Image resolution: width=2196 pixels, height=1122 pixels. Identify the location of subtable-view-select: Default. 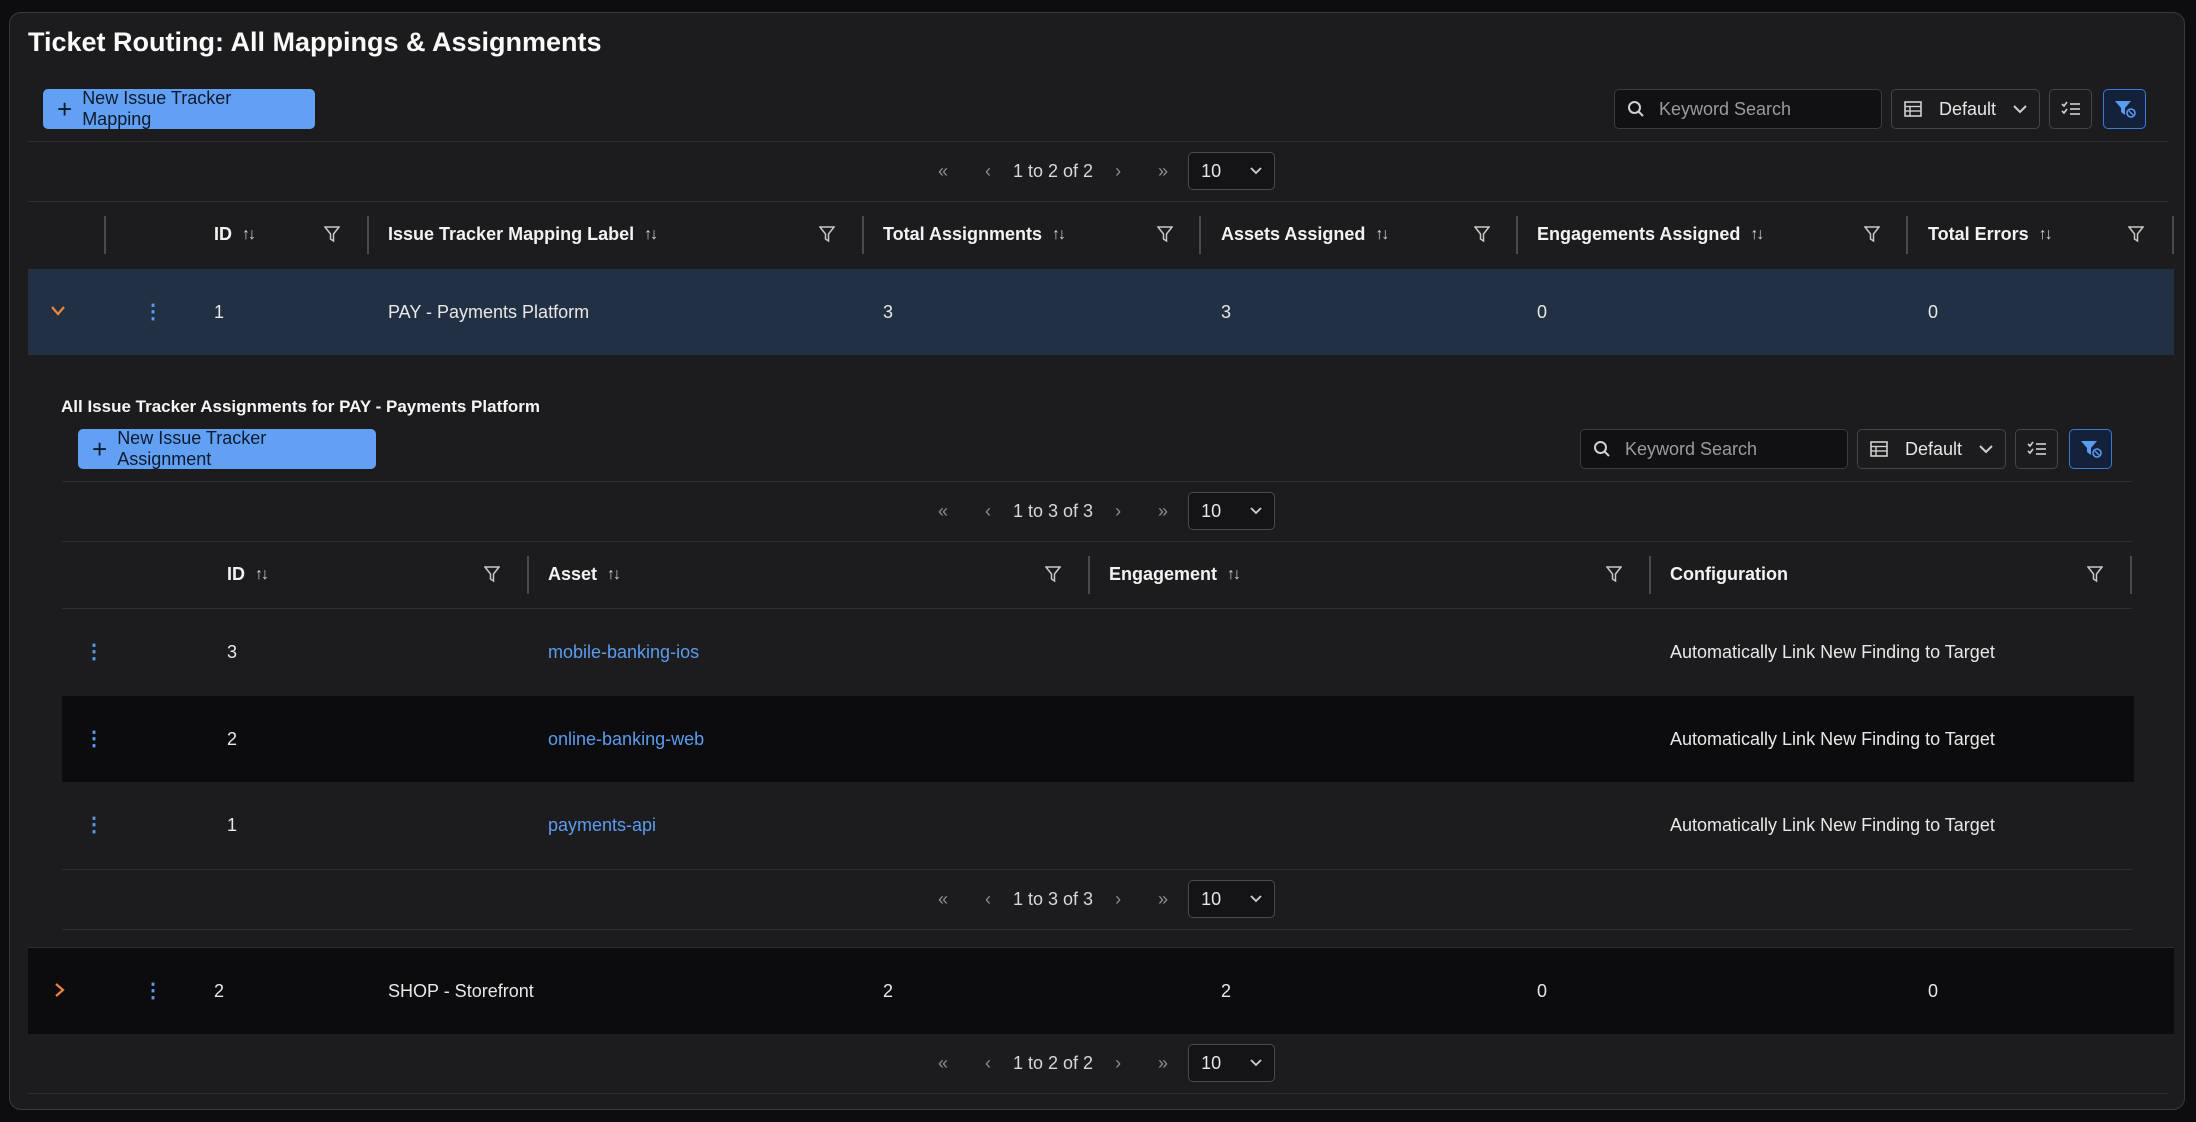
(1931, 449).